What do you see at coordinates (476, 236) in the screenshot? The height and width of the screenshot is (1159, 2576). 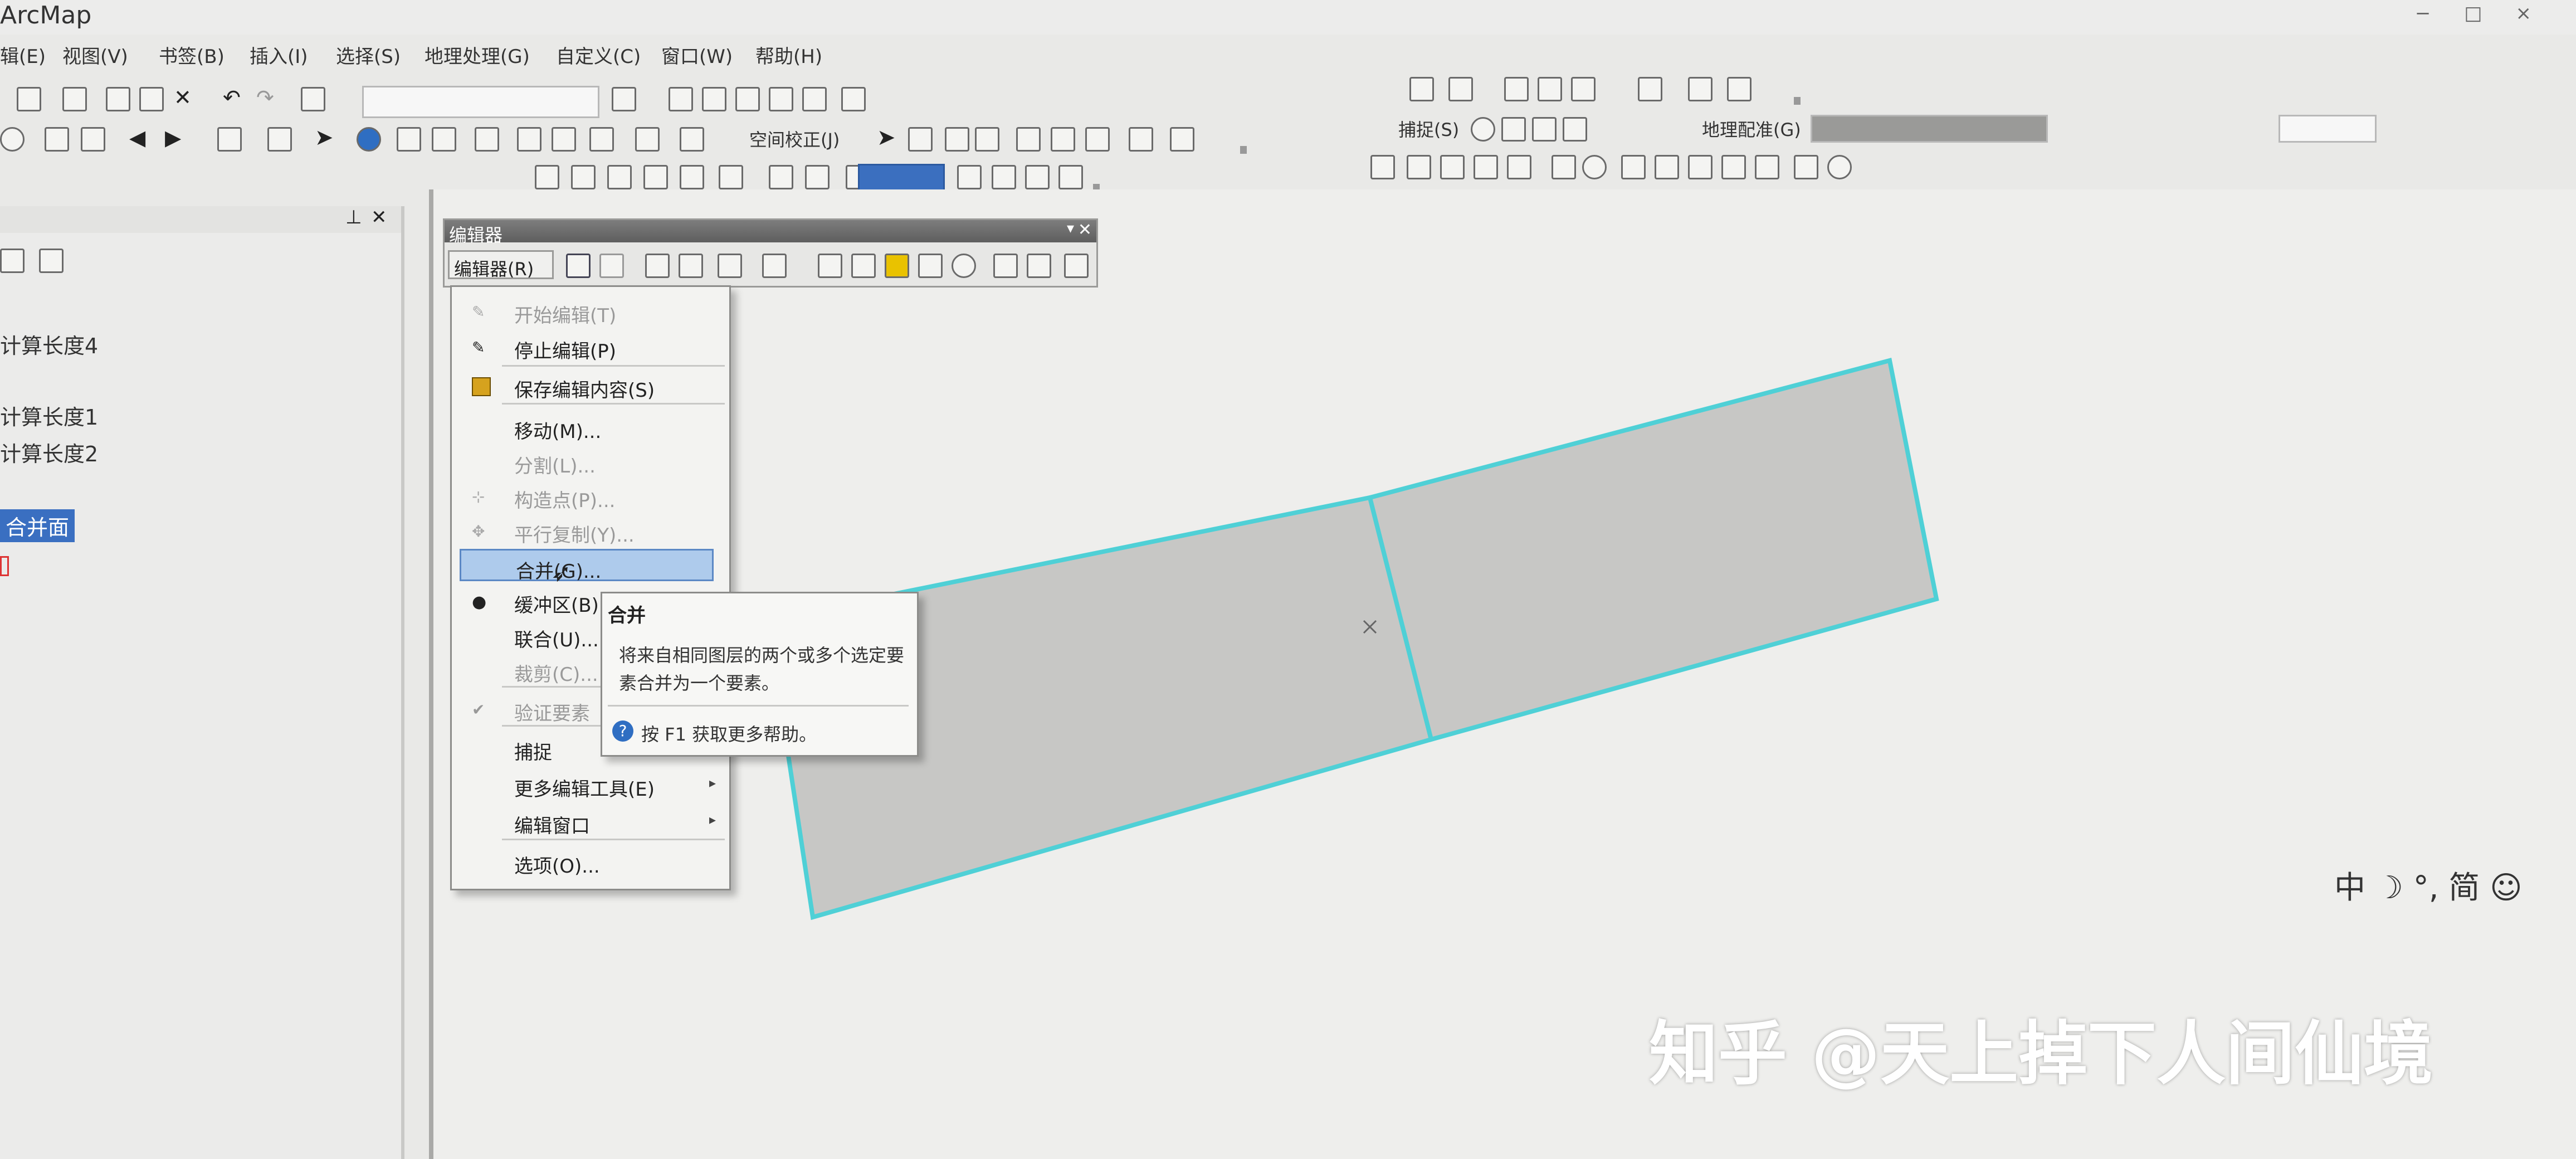 I see `editor-toolbar-title: 编辑器` at bounding box center [476, 236].